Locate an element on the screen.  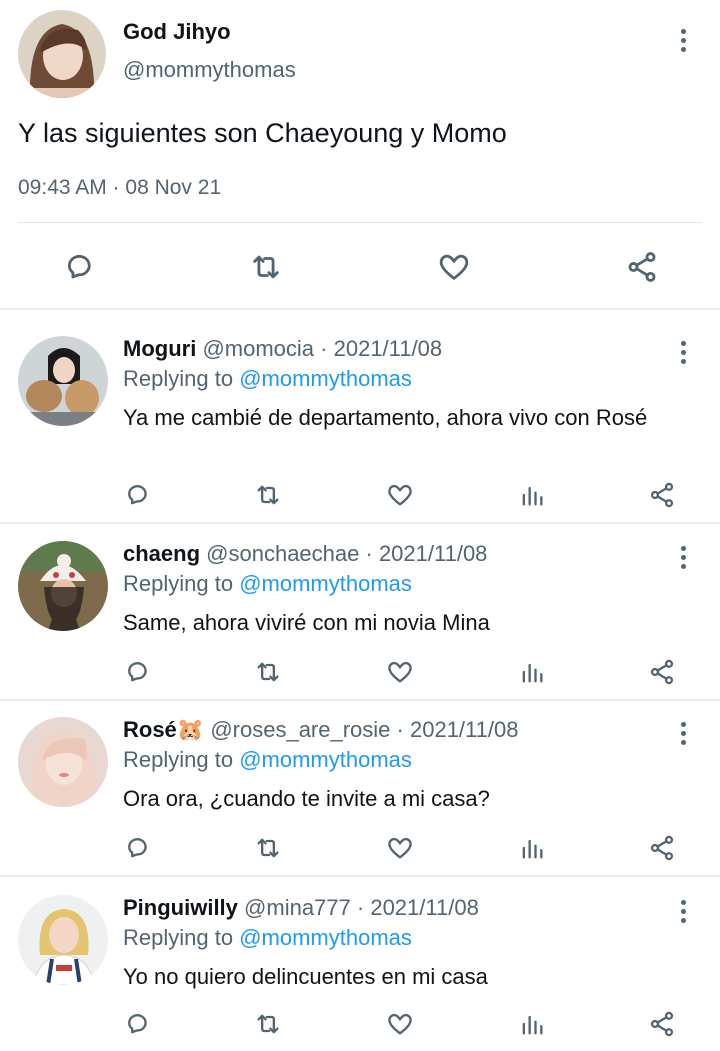
author-name: Pinguiwilly is located at coordinates (180, 907).